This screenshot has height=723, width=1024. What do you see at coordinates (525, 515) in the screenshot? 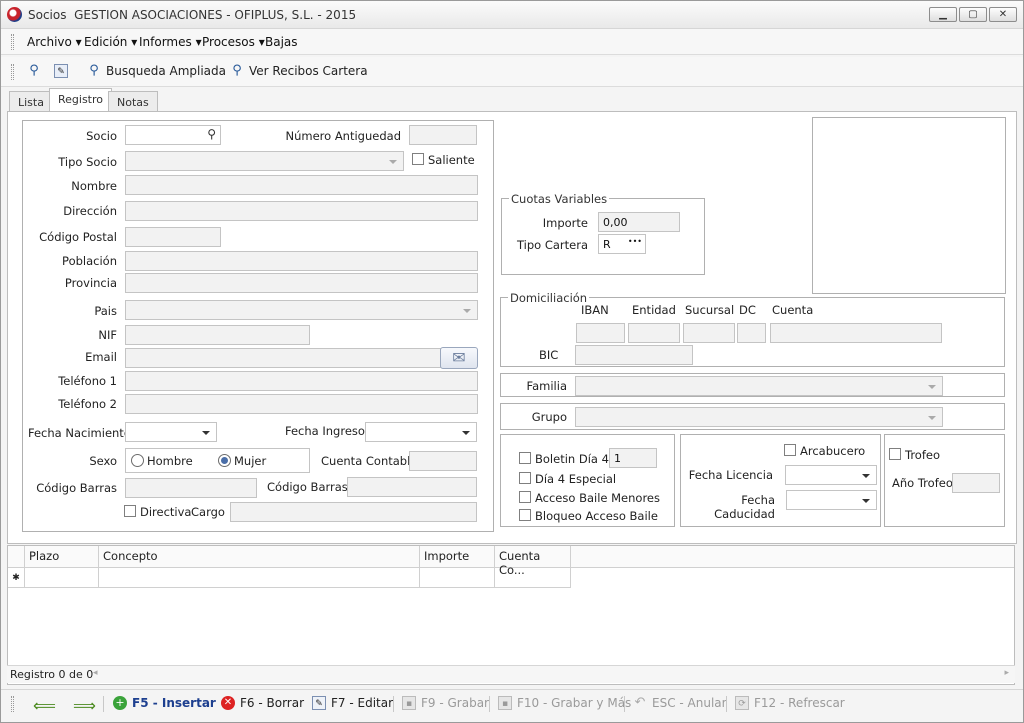
I see `bloqueo-baile-checkbox` at bounding box center [525, 515].